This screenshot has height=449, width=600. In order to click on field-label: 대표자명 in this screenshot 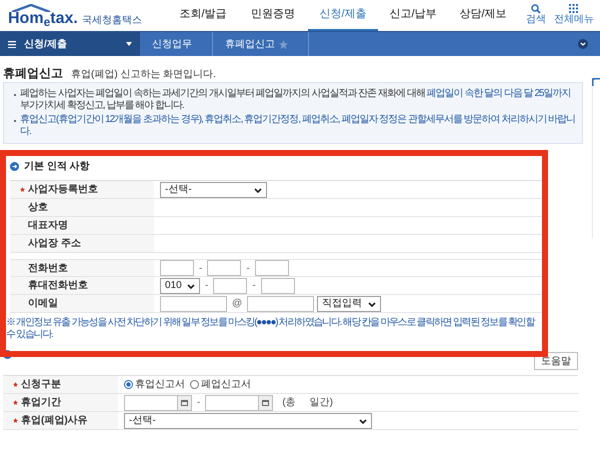, I will do `click(48, 226)`.